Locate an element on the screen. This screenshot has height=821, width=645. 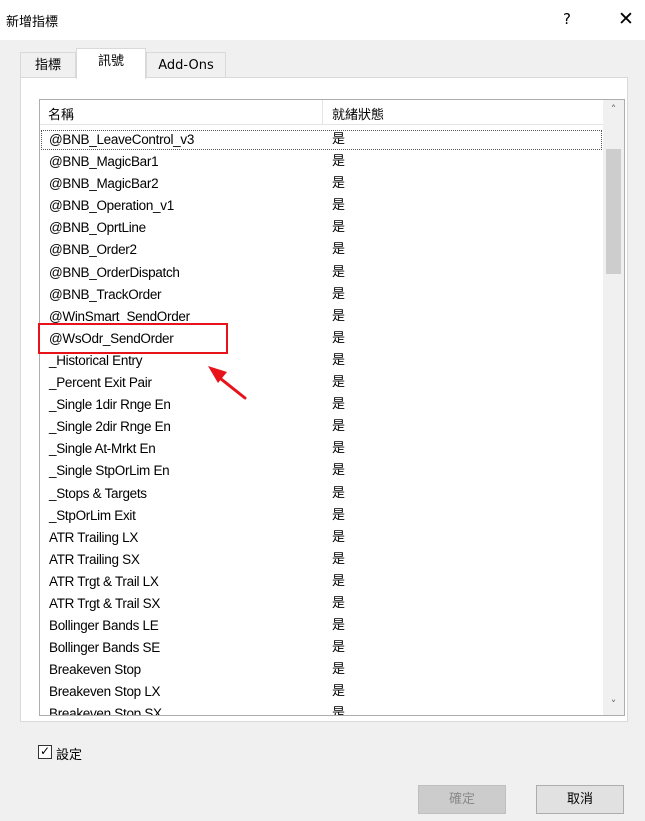
list-row: Breakeven Stop 是 is located at coordinates (321, 670).